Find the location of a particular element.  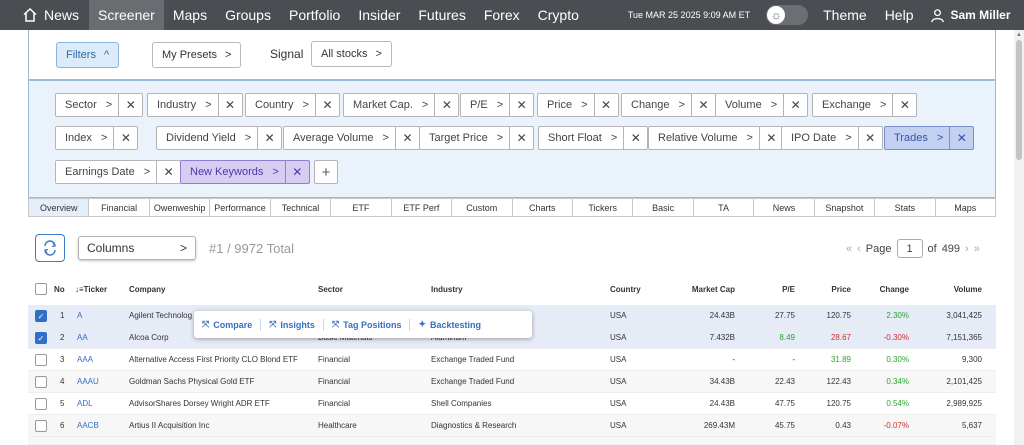

nav-theme: Theme is located at coordinates (845, 15).